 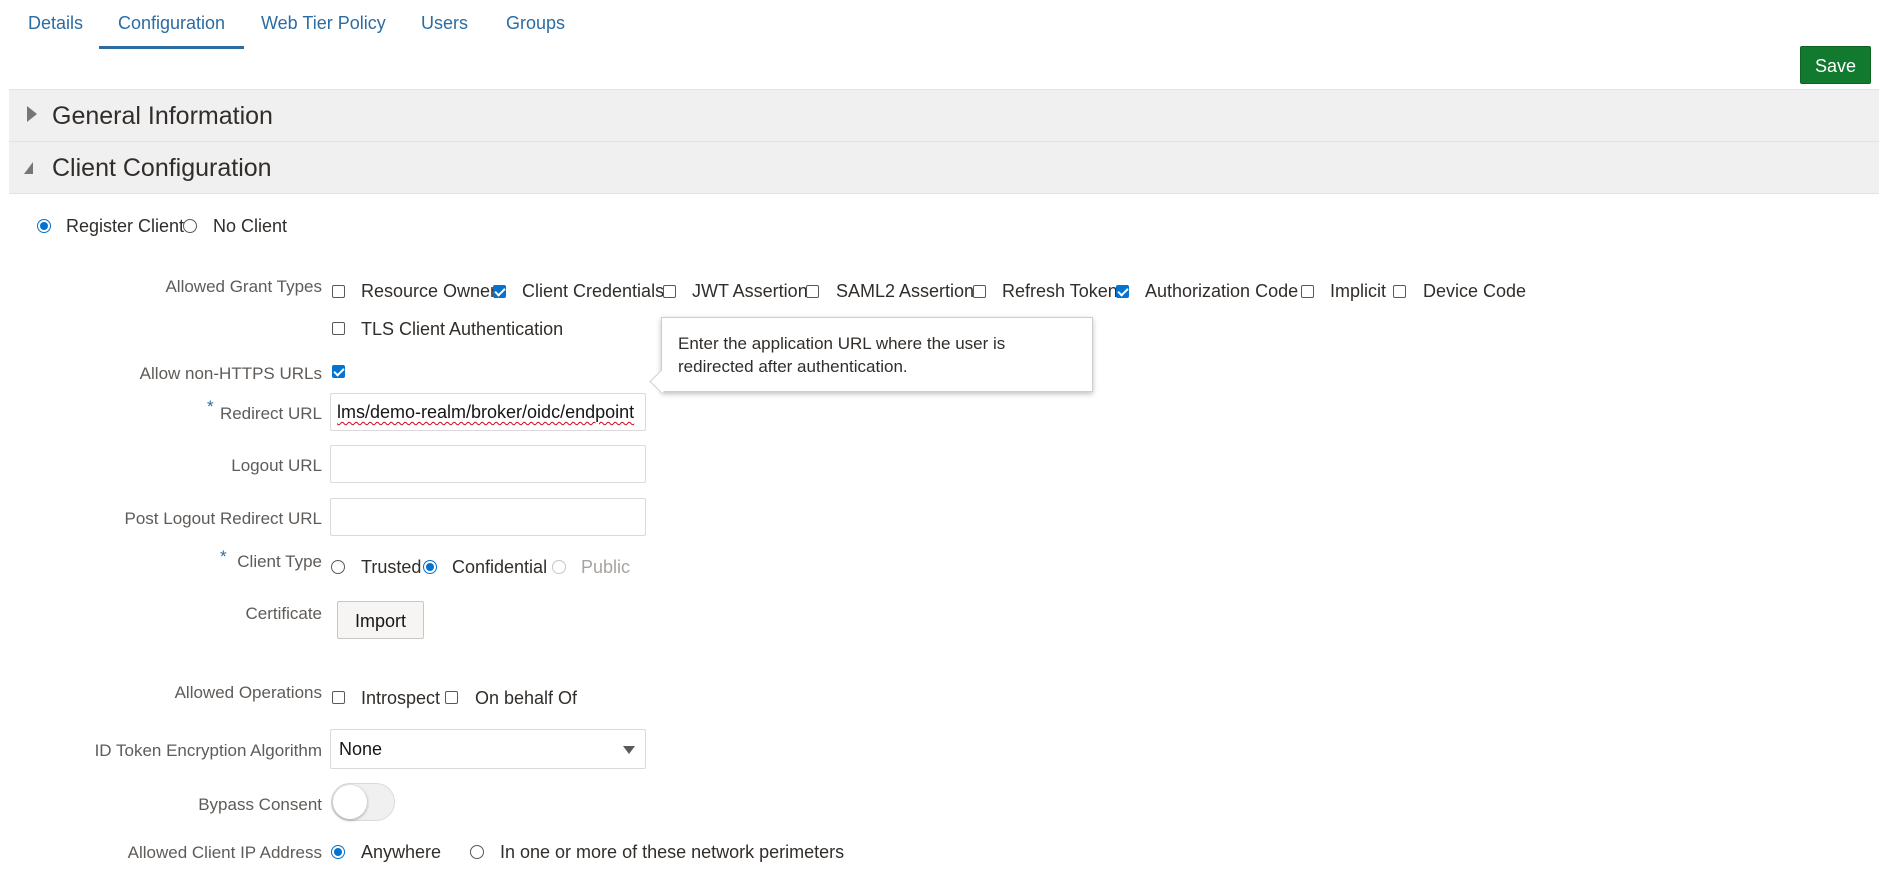 What do you see at coordinates (979, 291) in the screenshot?
I see `refresh-token-checkbox` at bounding box center [979, 291].